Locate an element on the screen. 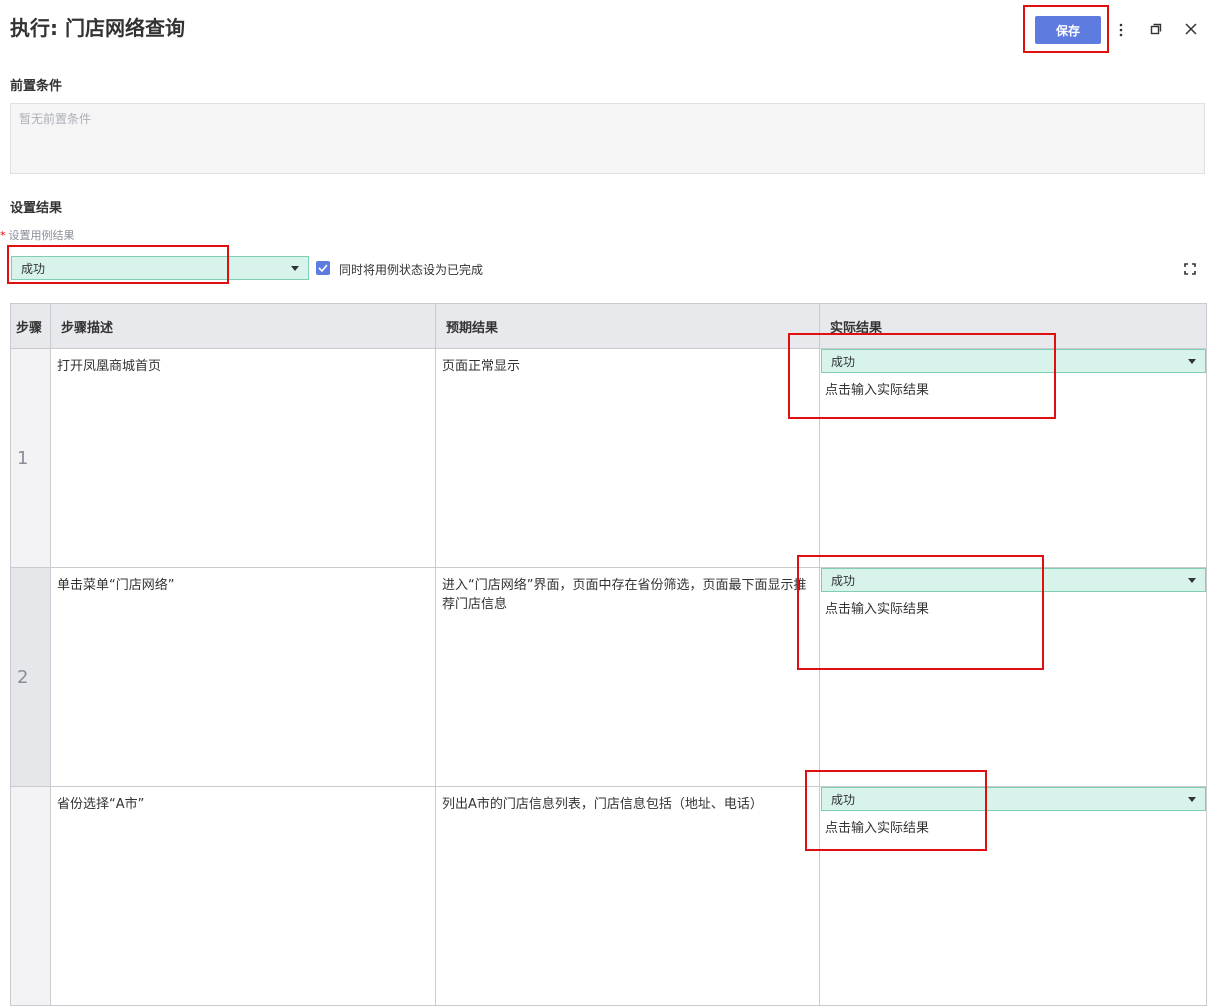  required-mark: * is located at coordinates (3, 235).